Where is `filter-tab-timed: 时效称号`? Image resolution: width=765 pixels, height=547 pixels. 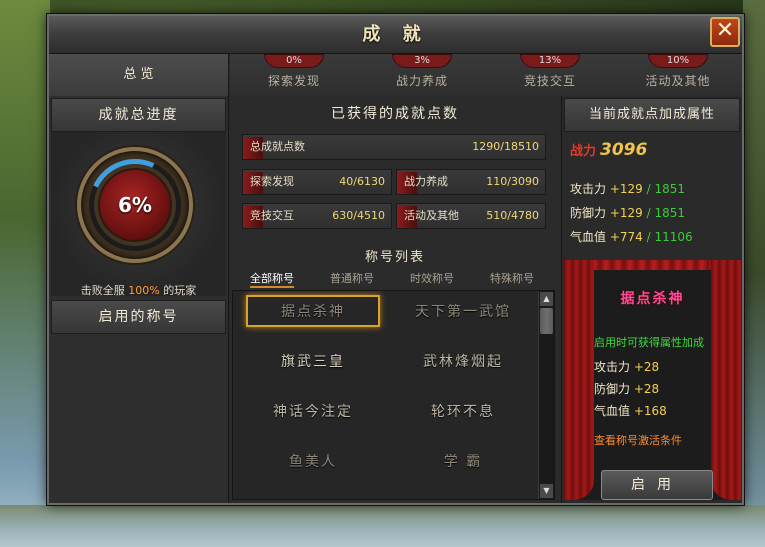 filter-tab-timed: 时效称号 is located at coordinates (432, 278).